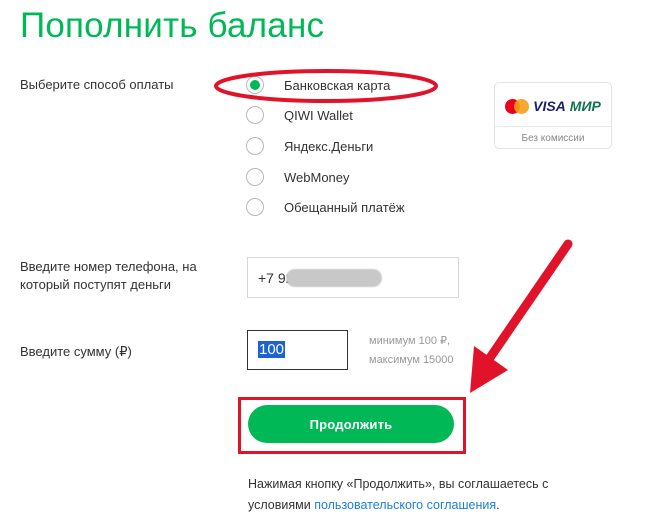  Describe the element at coordinates (526, 304) in the screenshot. I see `annotation-arrow-shaft` at that location.